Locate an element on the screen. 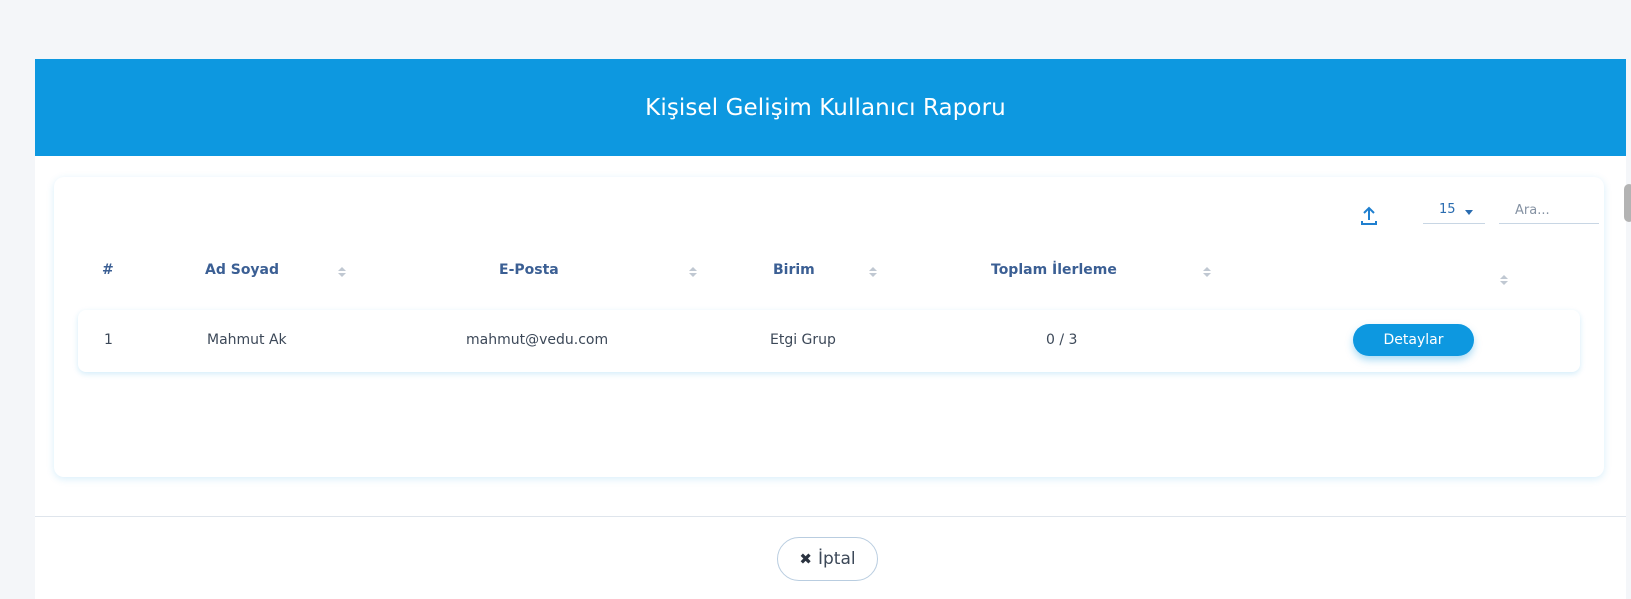 This screenshot has height=599, width=1631. footer-divider is located at coordinates (830, 516).